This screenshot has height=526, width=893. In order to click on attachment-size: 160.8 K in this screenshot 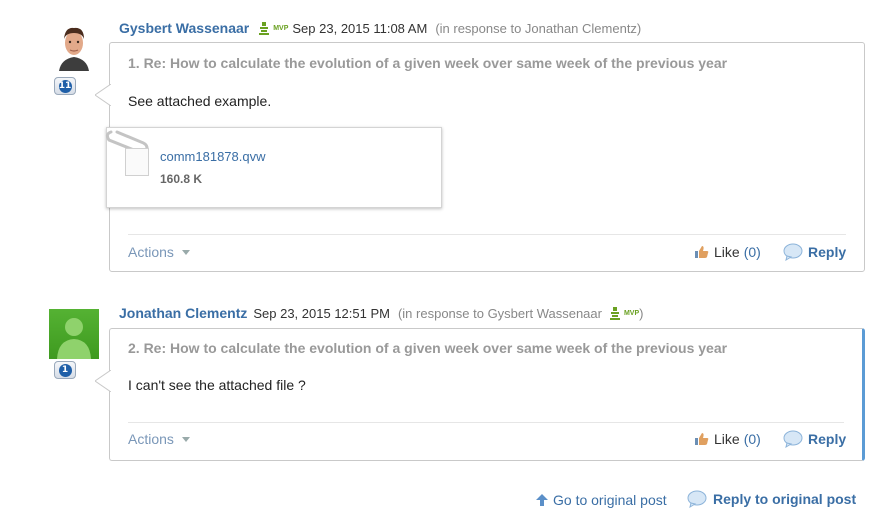, I will do `click(181, 179)`.